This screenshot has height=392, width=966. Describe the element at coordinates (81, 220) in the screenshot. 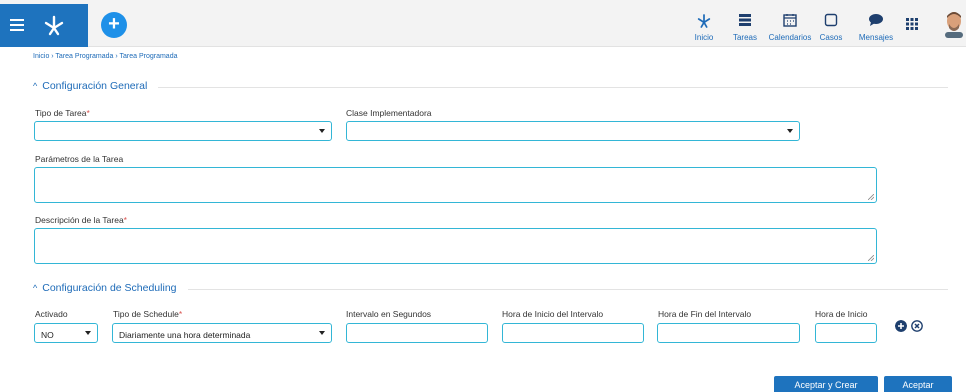

I see `descripcion-label: Descripción de la Tarea*` at that location.